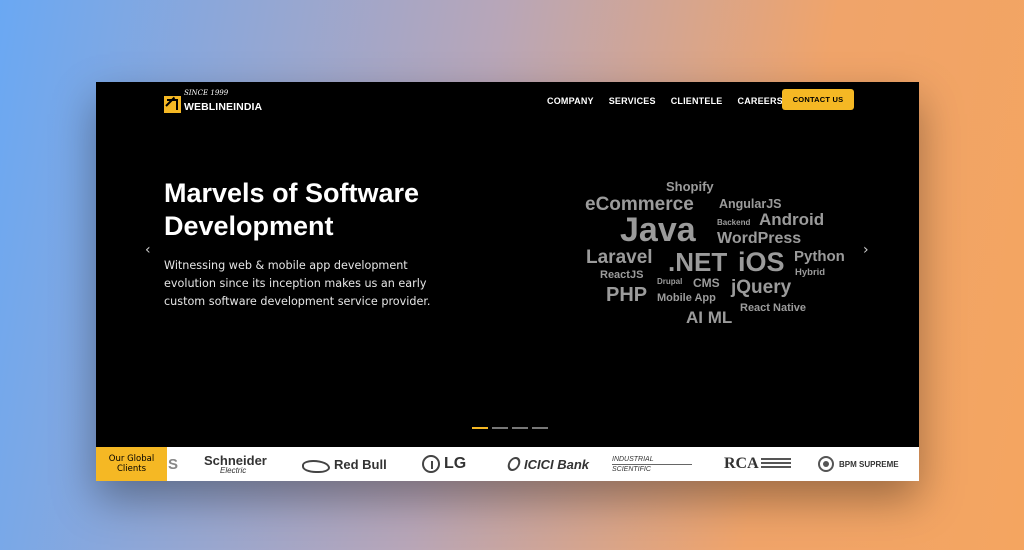 The width and height of the screenshot is (1024, 550). I want to click on main-nav: COMPANY SERVICES CLIENTELE CAREERS, so click(665, 101).